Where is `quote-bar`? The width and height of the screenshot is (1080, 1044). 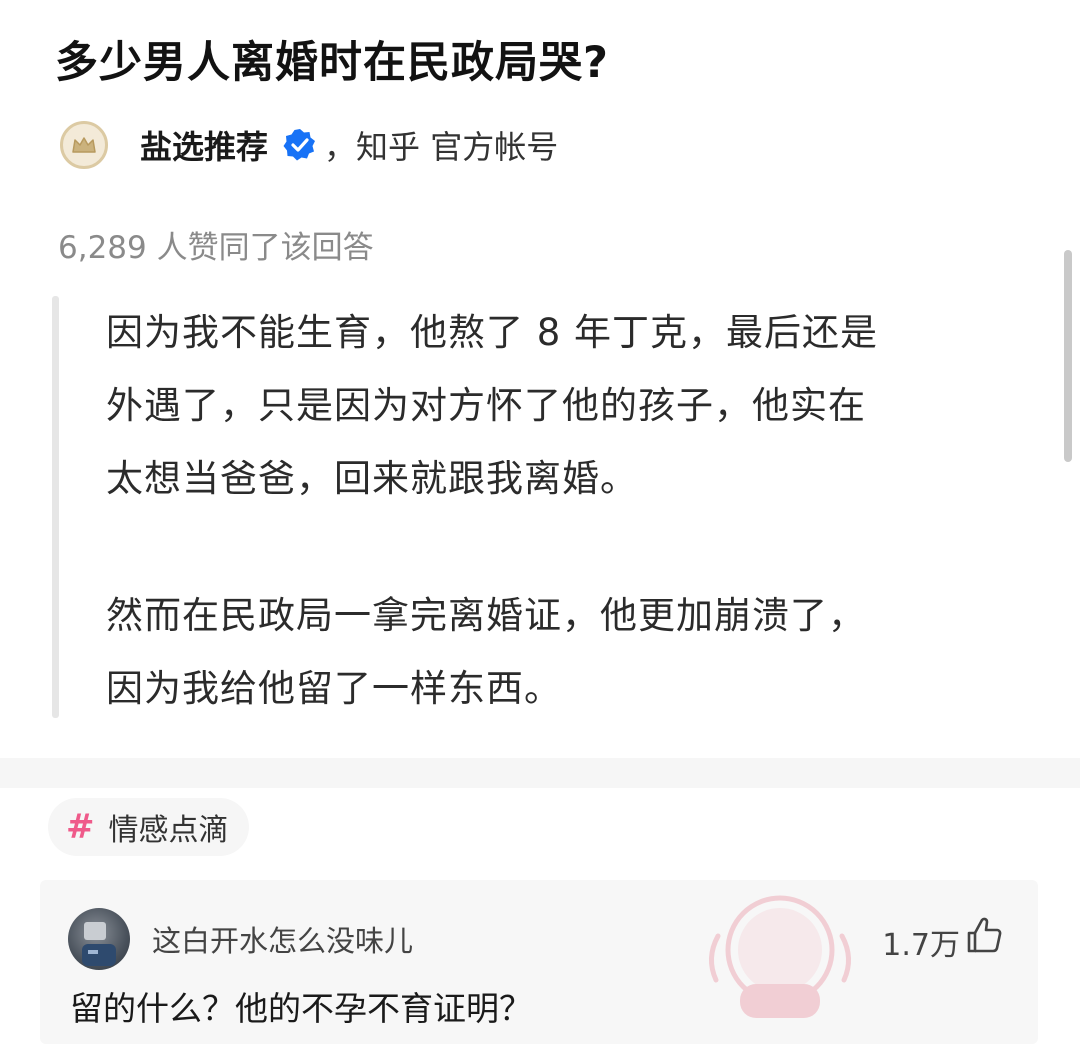
quote-bar is located at coordinates (55, 507).